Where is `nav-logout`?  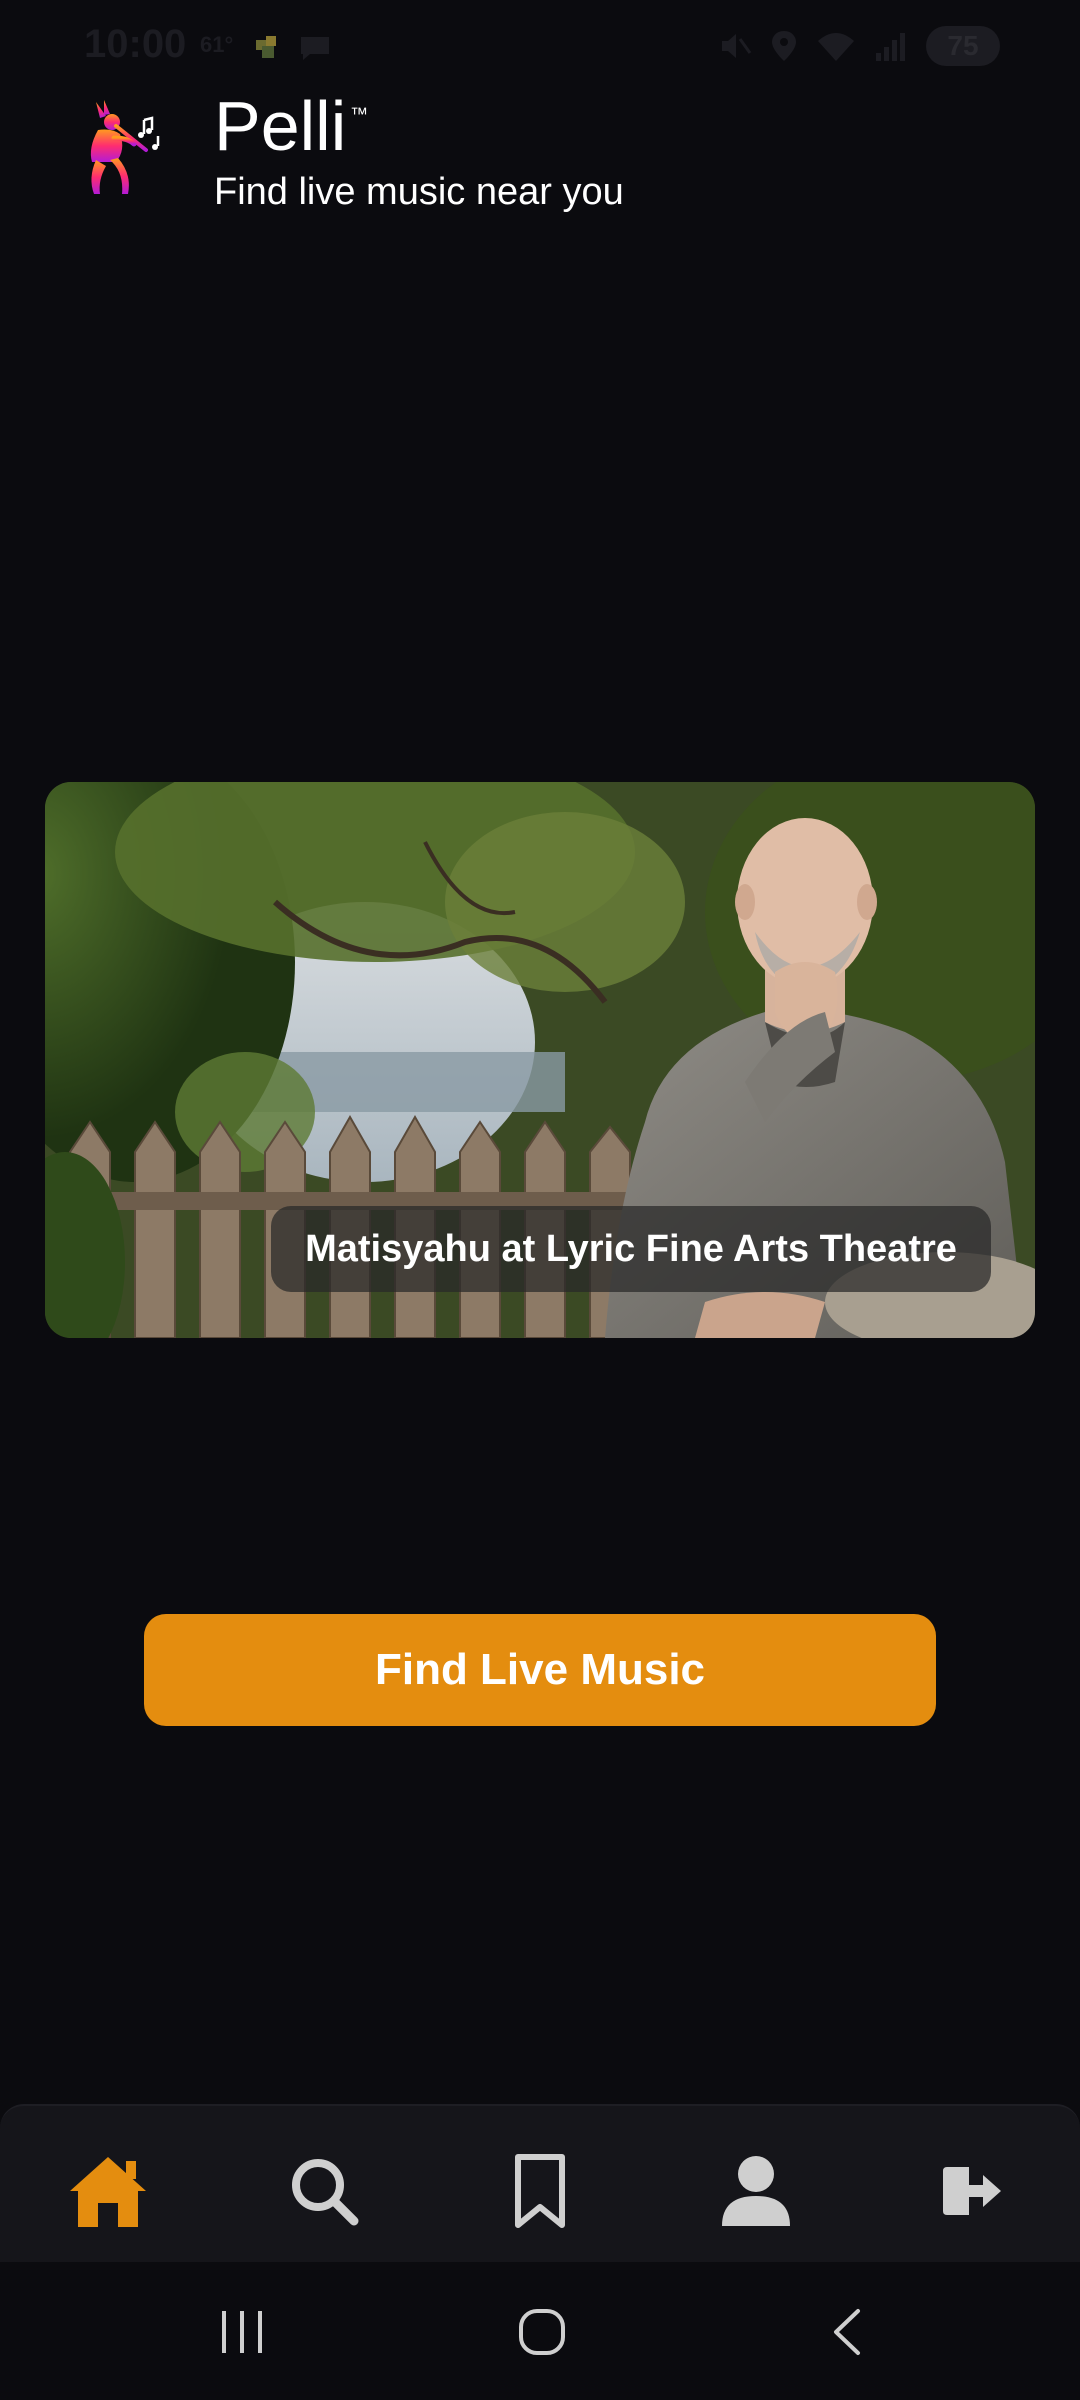
nav-logout is located at coordinates (972, 2191).